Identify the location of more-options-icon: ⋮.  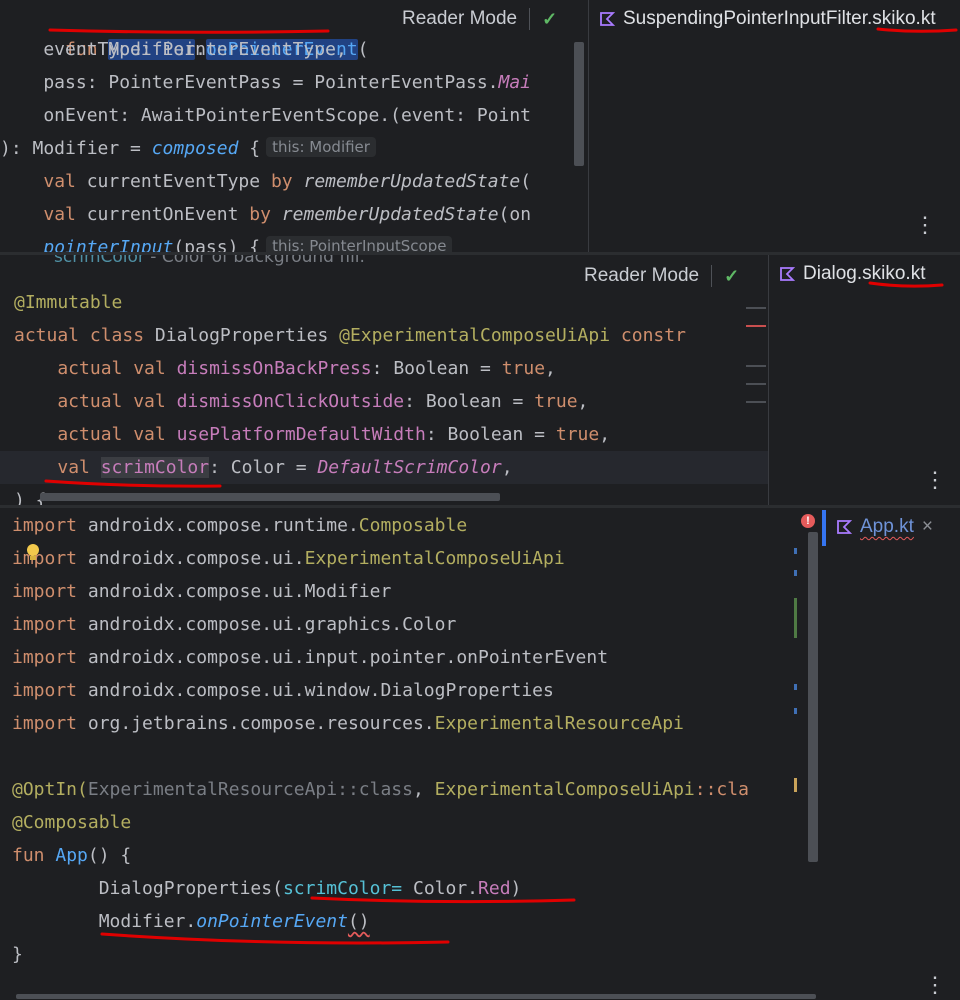
(925, 225).